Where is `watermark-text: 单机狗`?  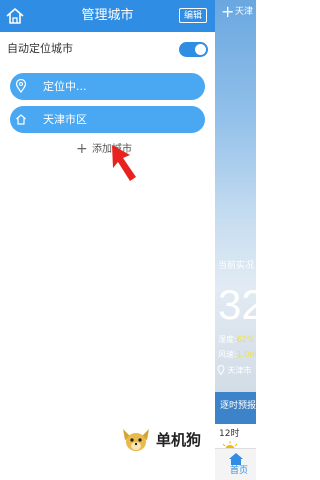
watermark-text: 单机狗 is located at coordinates (179, 440).